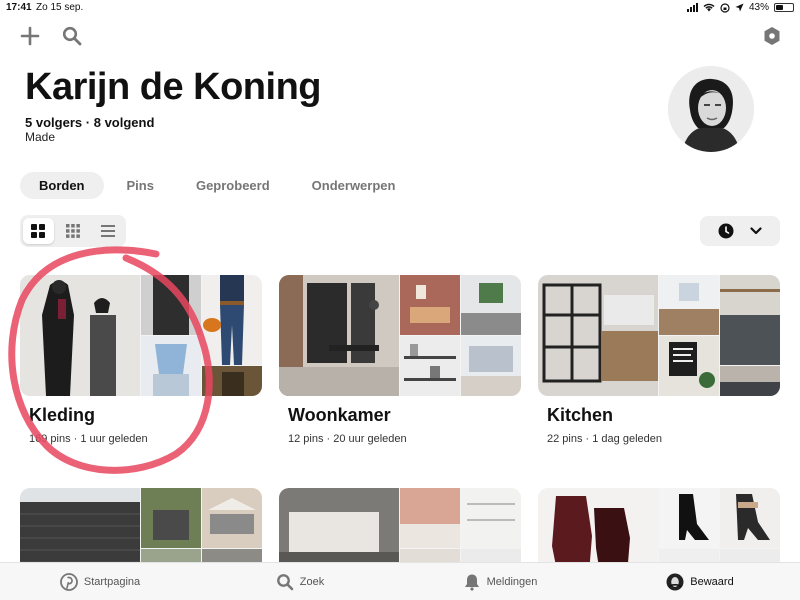 This screenshot has width=800, height=600. What do you see at coordinates (347, 439) in the screenshot?
I see `board-meta: 12 pins · 20 uur geleden` at bounding box center [347, 439].